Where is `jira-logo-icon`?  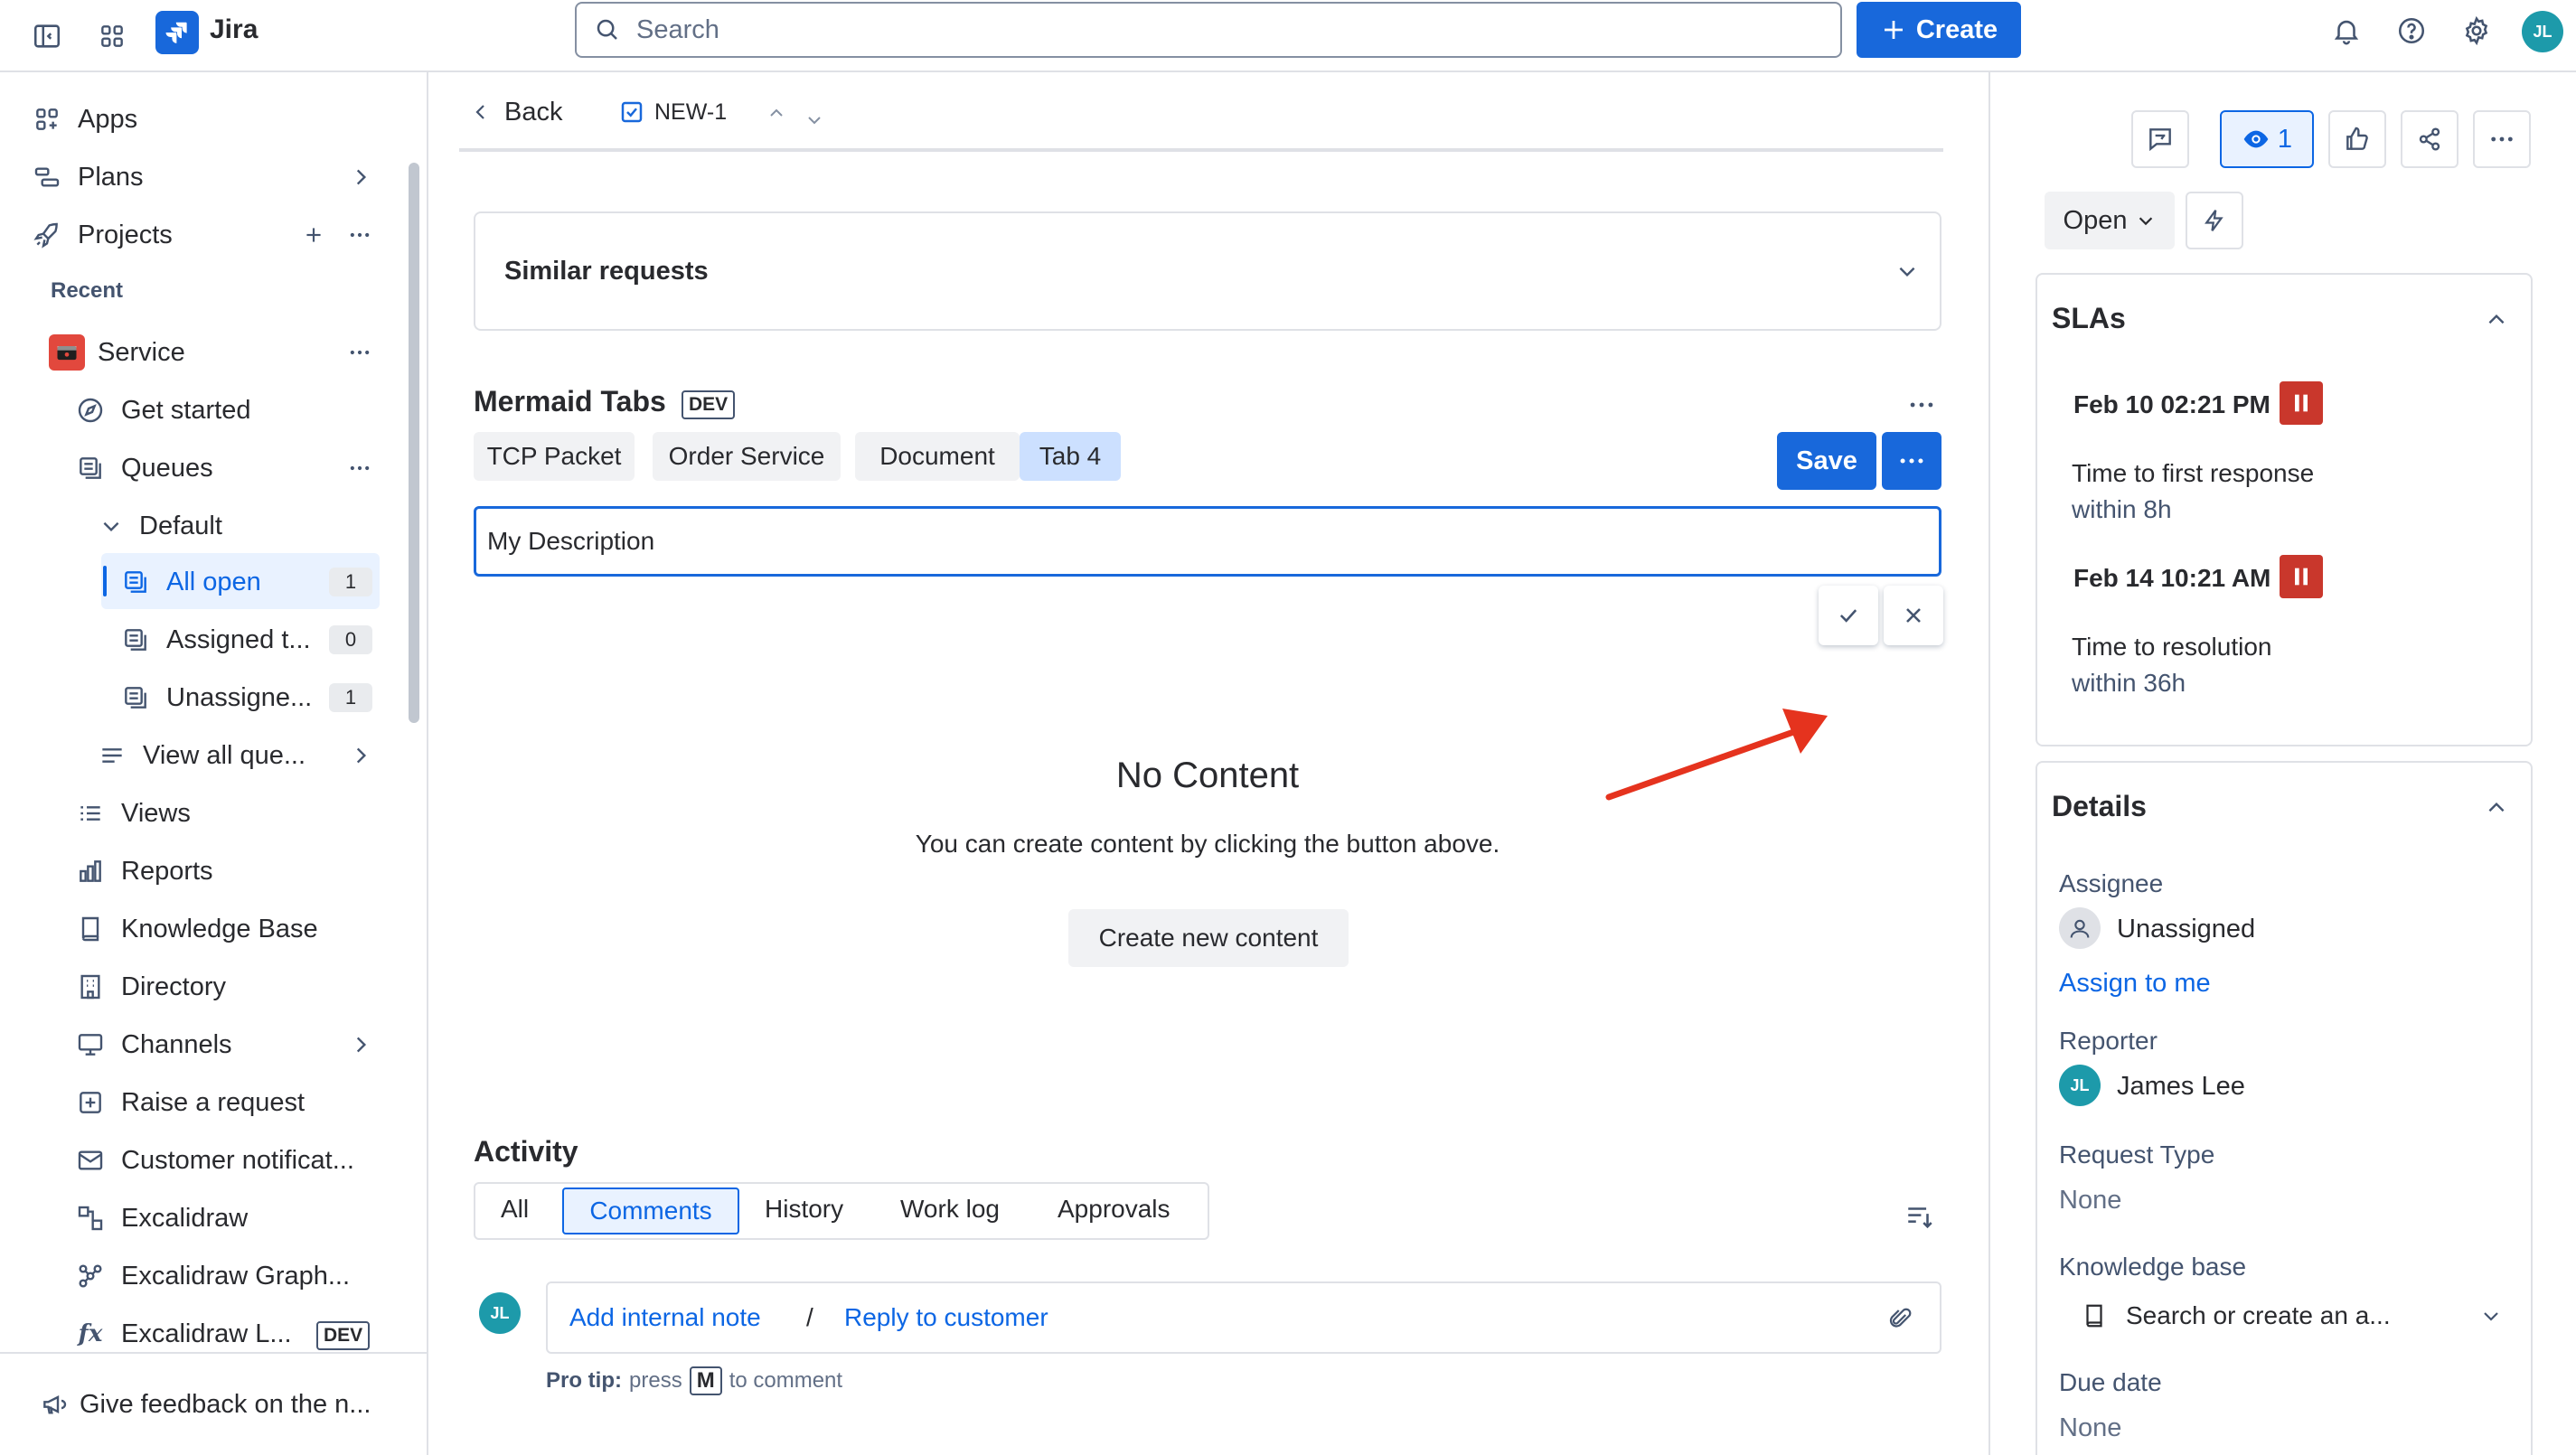
jira-logo-icon is located at coordinates (177, 32).